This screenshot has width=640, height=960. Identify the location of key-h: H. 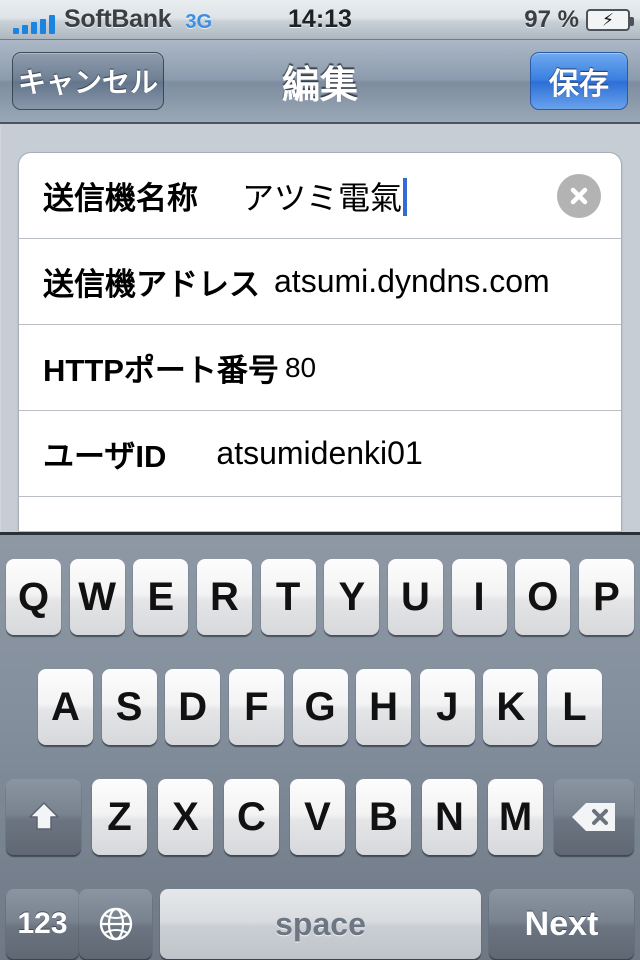
(384, 707).